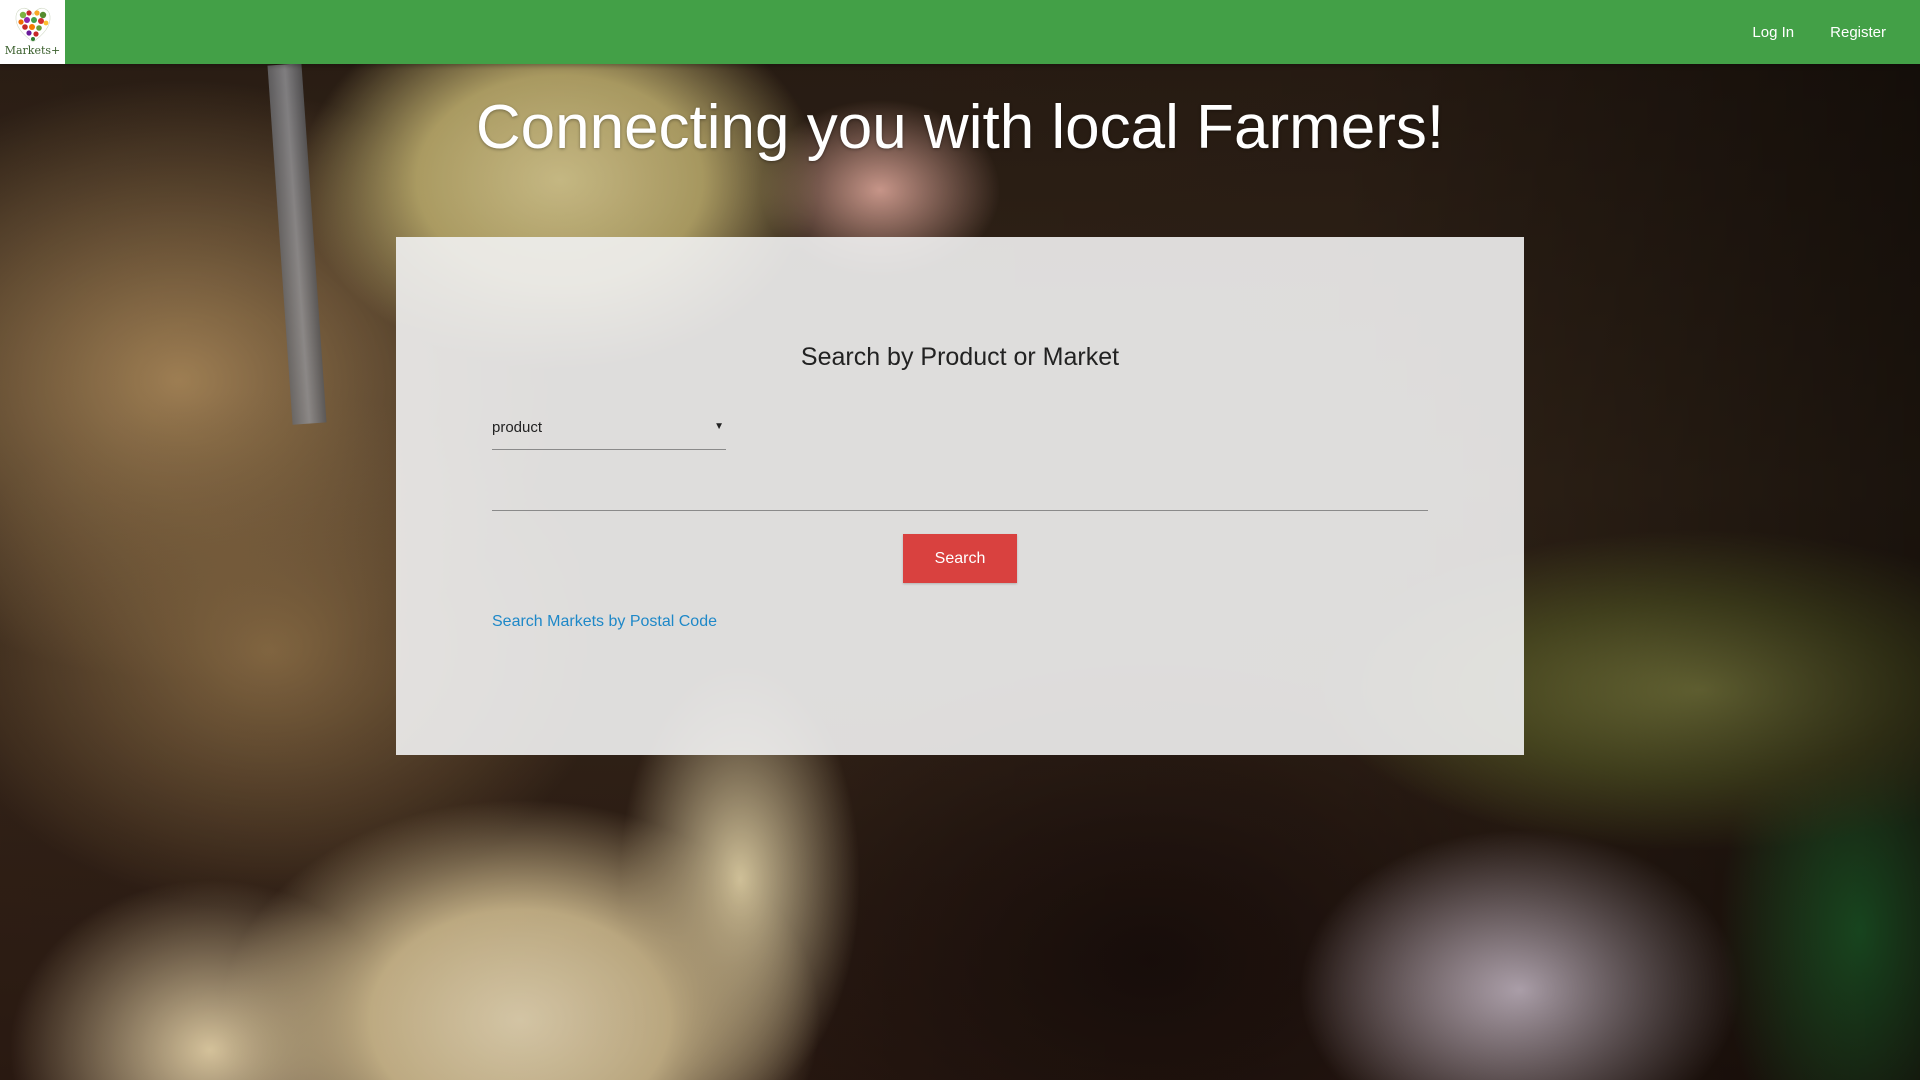 The image size is (1920, 1080). I want to click on search-query-input, so click(960, 492).